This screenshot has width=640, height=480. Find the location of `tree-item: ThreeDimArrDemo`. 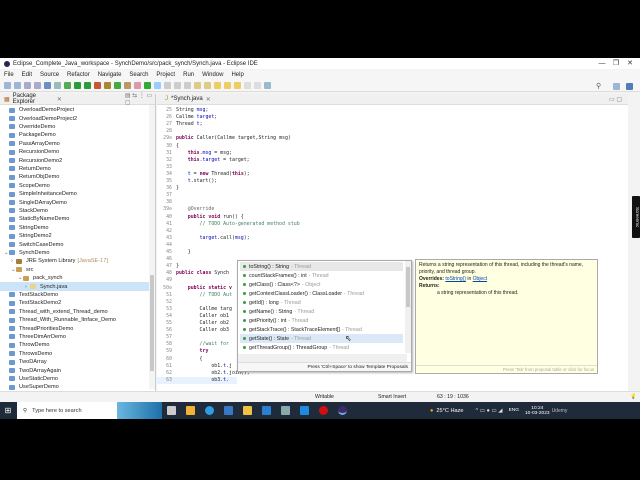

tree-item: ThreeDimArrDemo is located at coordinates (75, 337).